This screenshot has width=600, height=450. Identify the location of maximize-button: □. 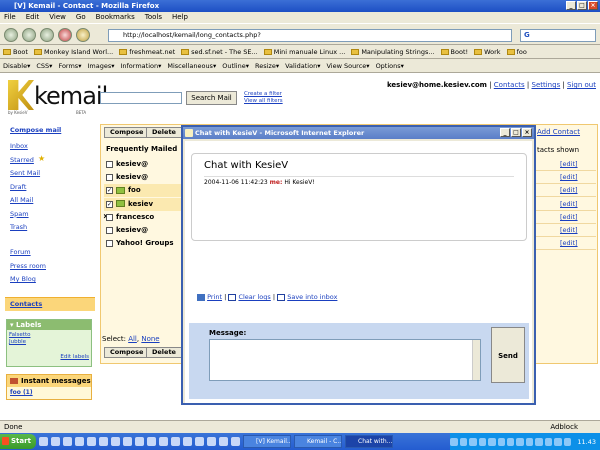
(582, 5).